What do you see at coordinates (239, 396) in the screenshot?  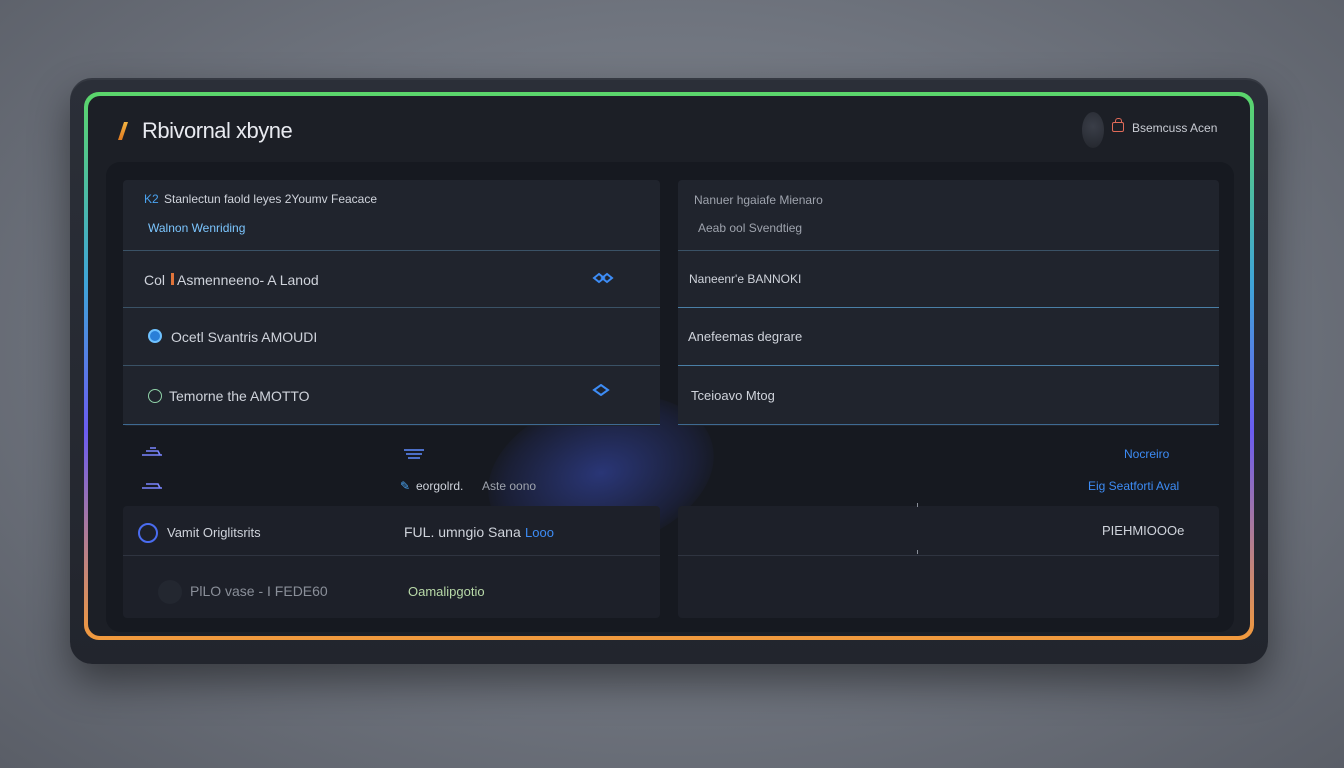 I see `row-label: Temorne the AMOTTO` at bounding box center [239, 396].